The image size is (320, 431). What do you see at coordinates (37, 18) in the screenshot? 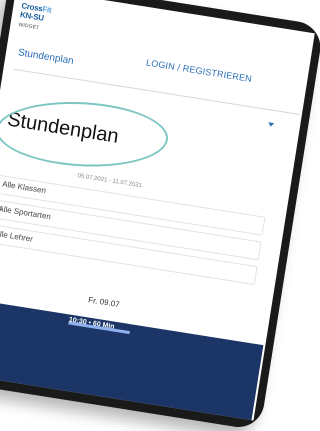
I see `crossfit-logo: CrossFit KN-SU WIDGET` at bounding box center [37, 18].